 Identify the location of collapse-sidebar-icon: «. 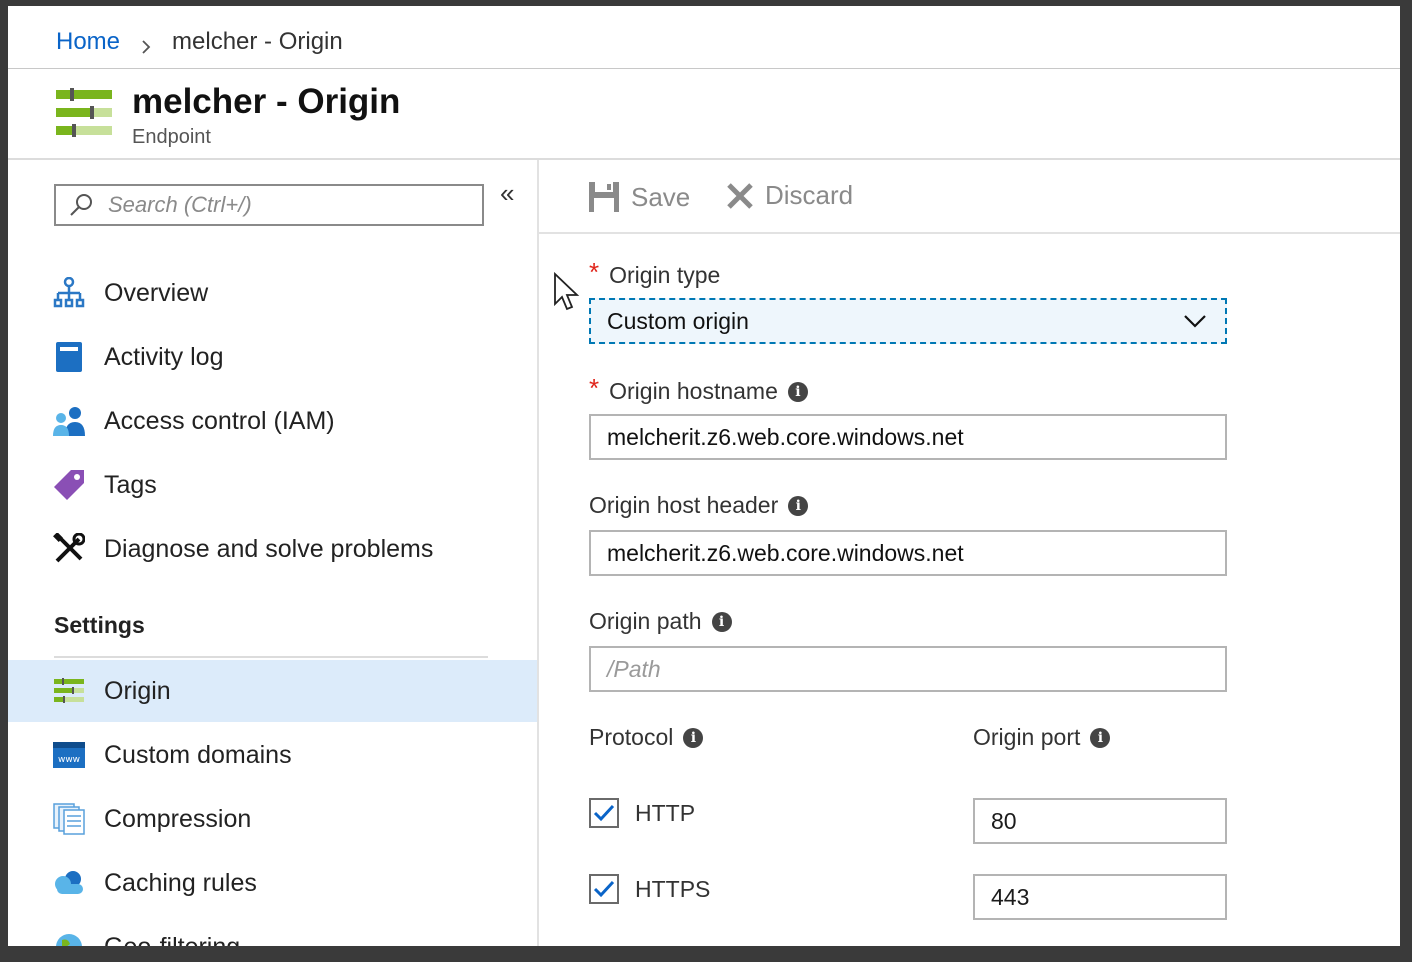
(507, 193).